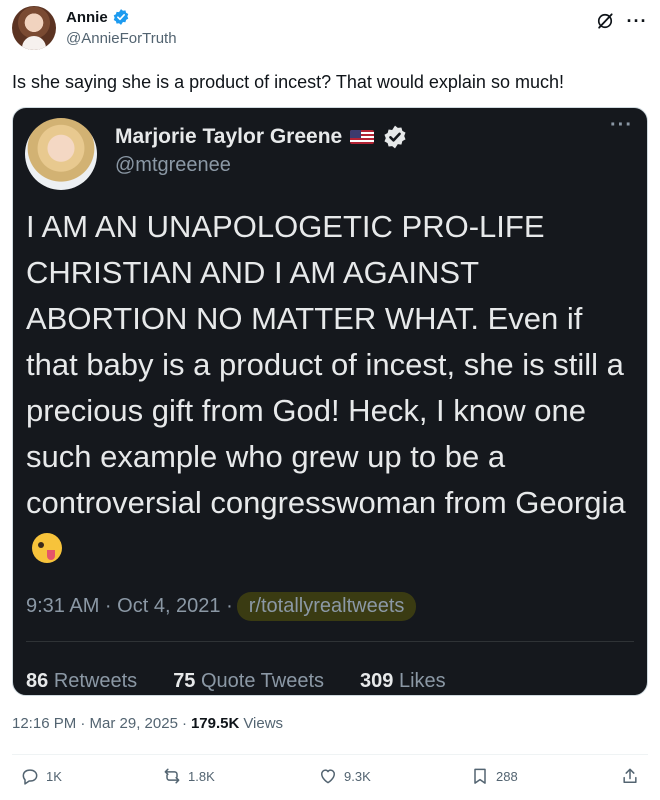 The image size is (660, 800). Describe the element at coordinates (30, 777) in the screenshot. I see `reply-icon` at that location.